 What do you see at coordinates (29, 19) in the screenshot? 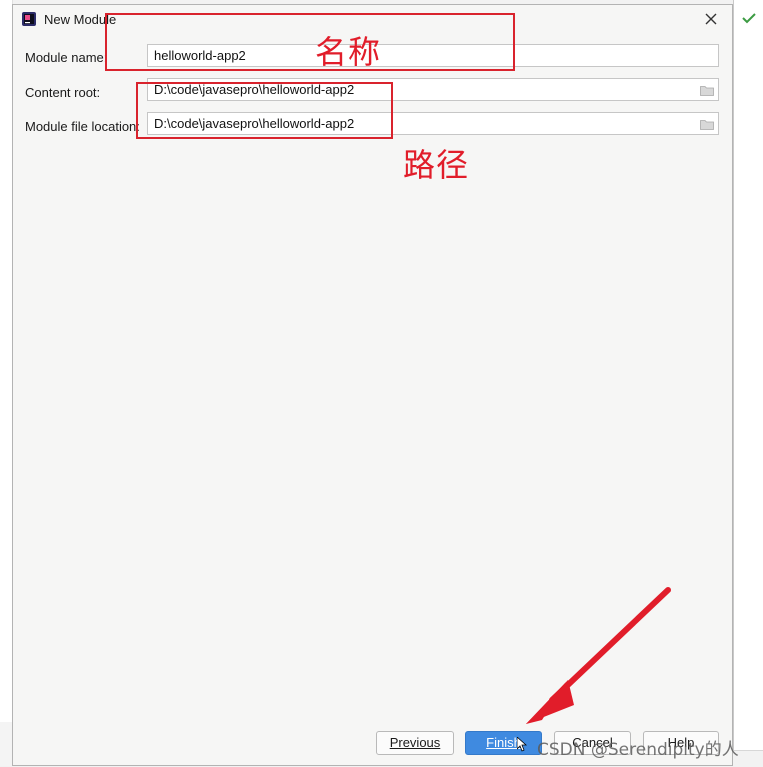
I see `app-icon` at bounding box center [29, 19].